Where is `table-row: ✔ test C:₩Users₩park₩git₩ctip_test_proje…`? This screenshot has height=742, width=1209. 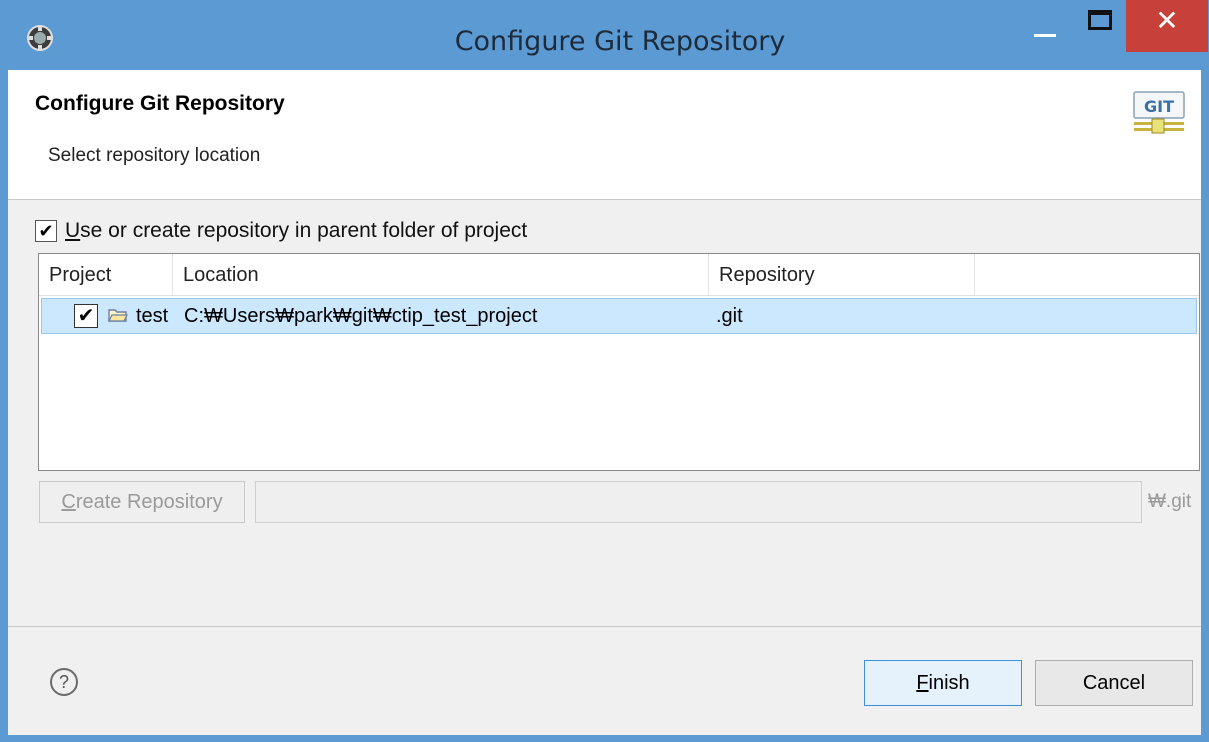
table-row: ✔ test C:₩Users₩park₩git₩ctip_test_proje… is located at coordinates (619, 316).